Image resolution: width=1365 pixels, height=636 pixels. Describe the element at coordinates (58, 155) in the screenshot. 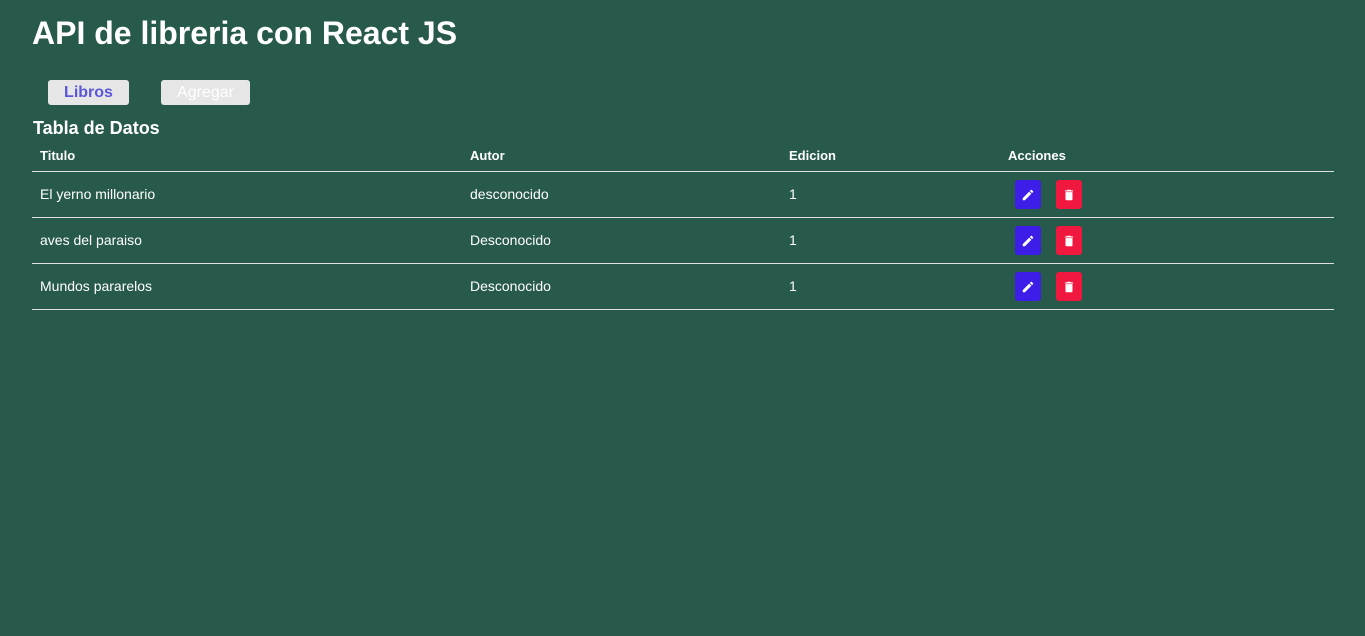

I see `column-header-titulo: Titulo` at that location.